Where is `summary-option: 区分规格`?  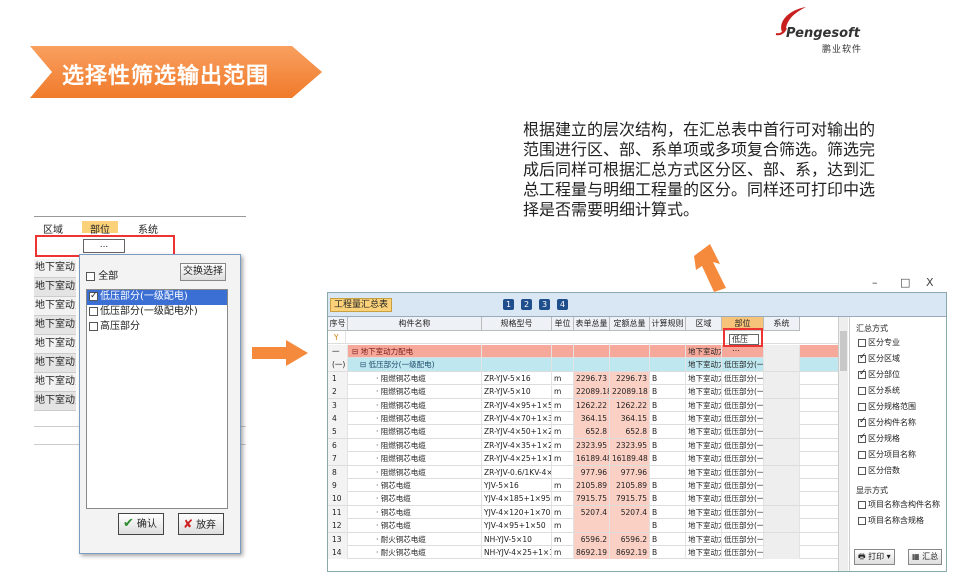
summary-option: 区分规格 is located at coordinates (879, 438).